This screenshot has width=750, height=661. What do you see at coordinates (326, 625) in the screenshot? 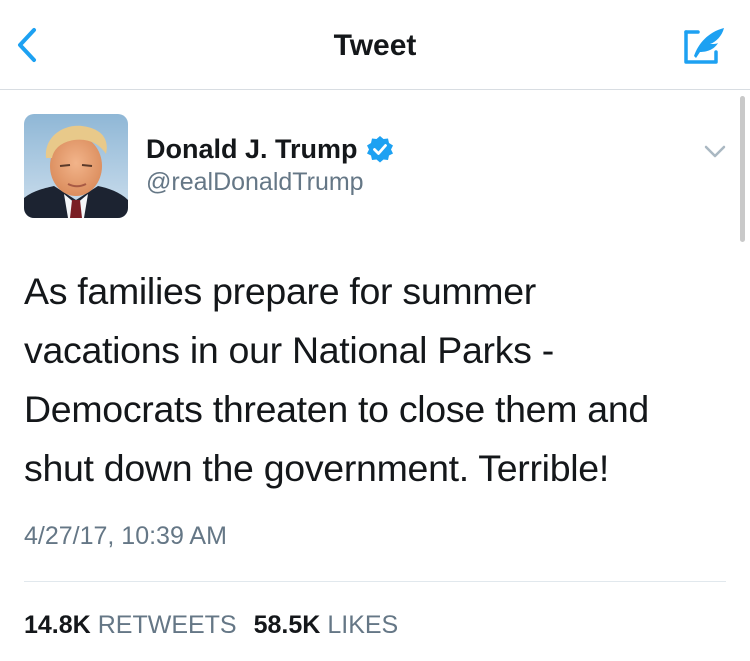
I see `likes-stat: 58.5K LIKES` at bounding box center [326, 625].